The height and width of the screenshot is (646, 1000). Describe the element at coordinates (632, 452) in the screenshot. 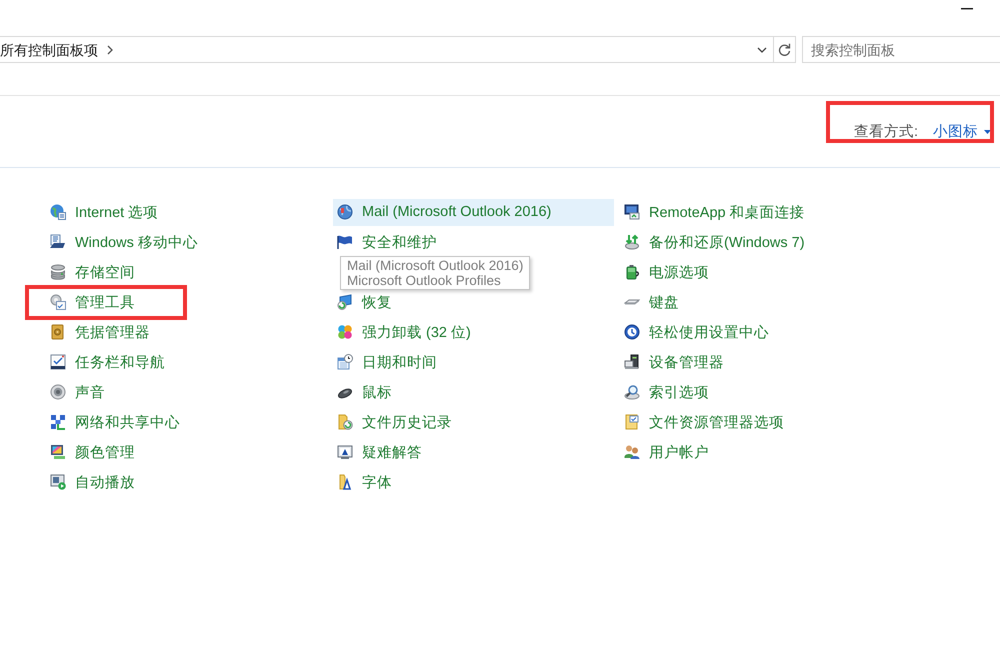

I see `users-icon` at that location.